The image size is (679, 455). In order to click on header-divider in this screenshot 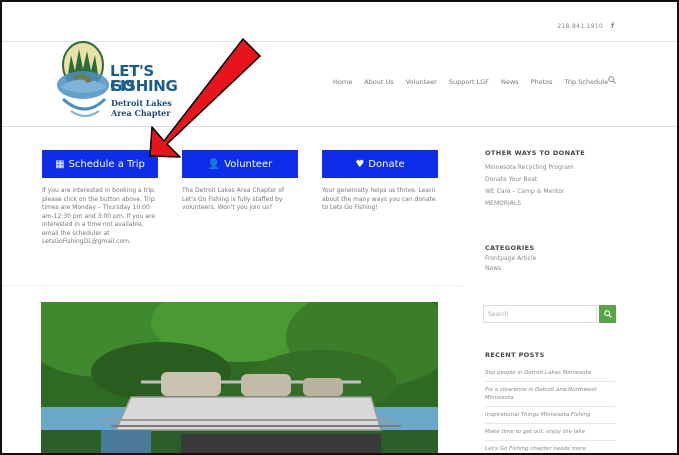, I will do `click(339, 126)`.